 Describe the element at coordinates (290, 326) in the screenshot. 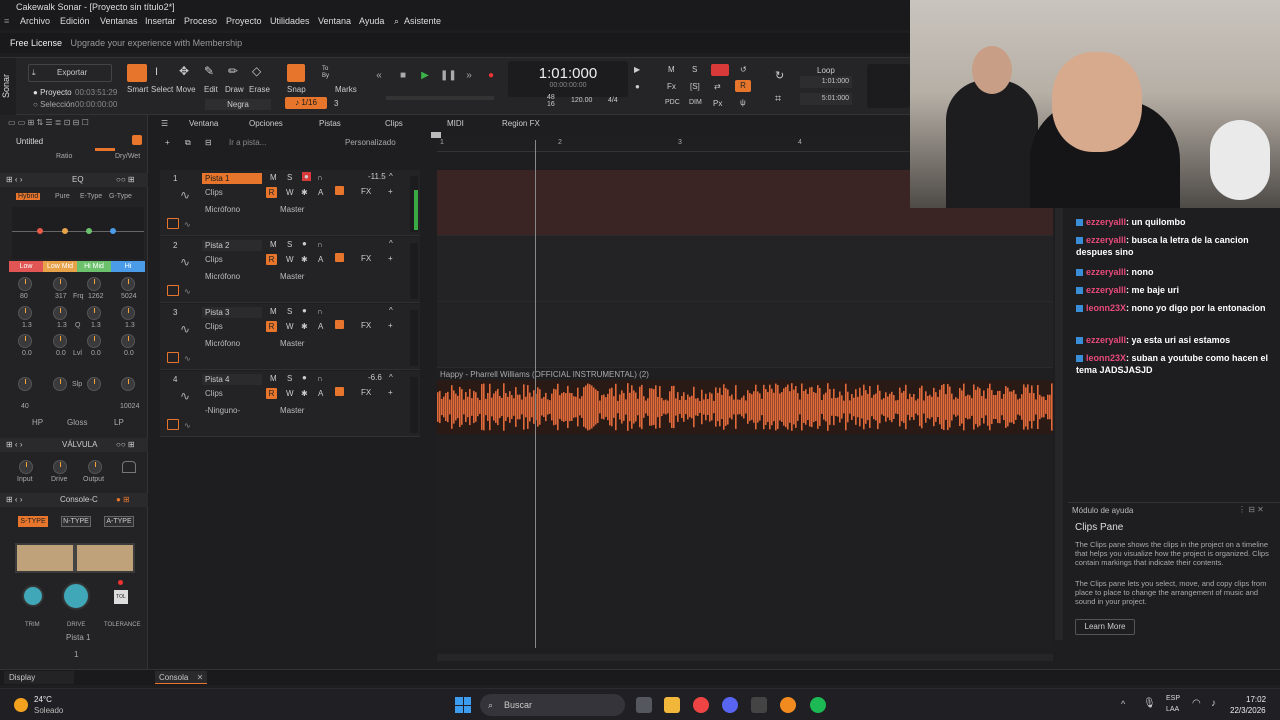

I see `track-write-button: W` at that location.